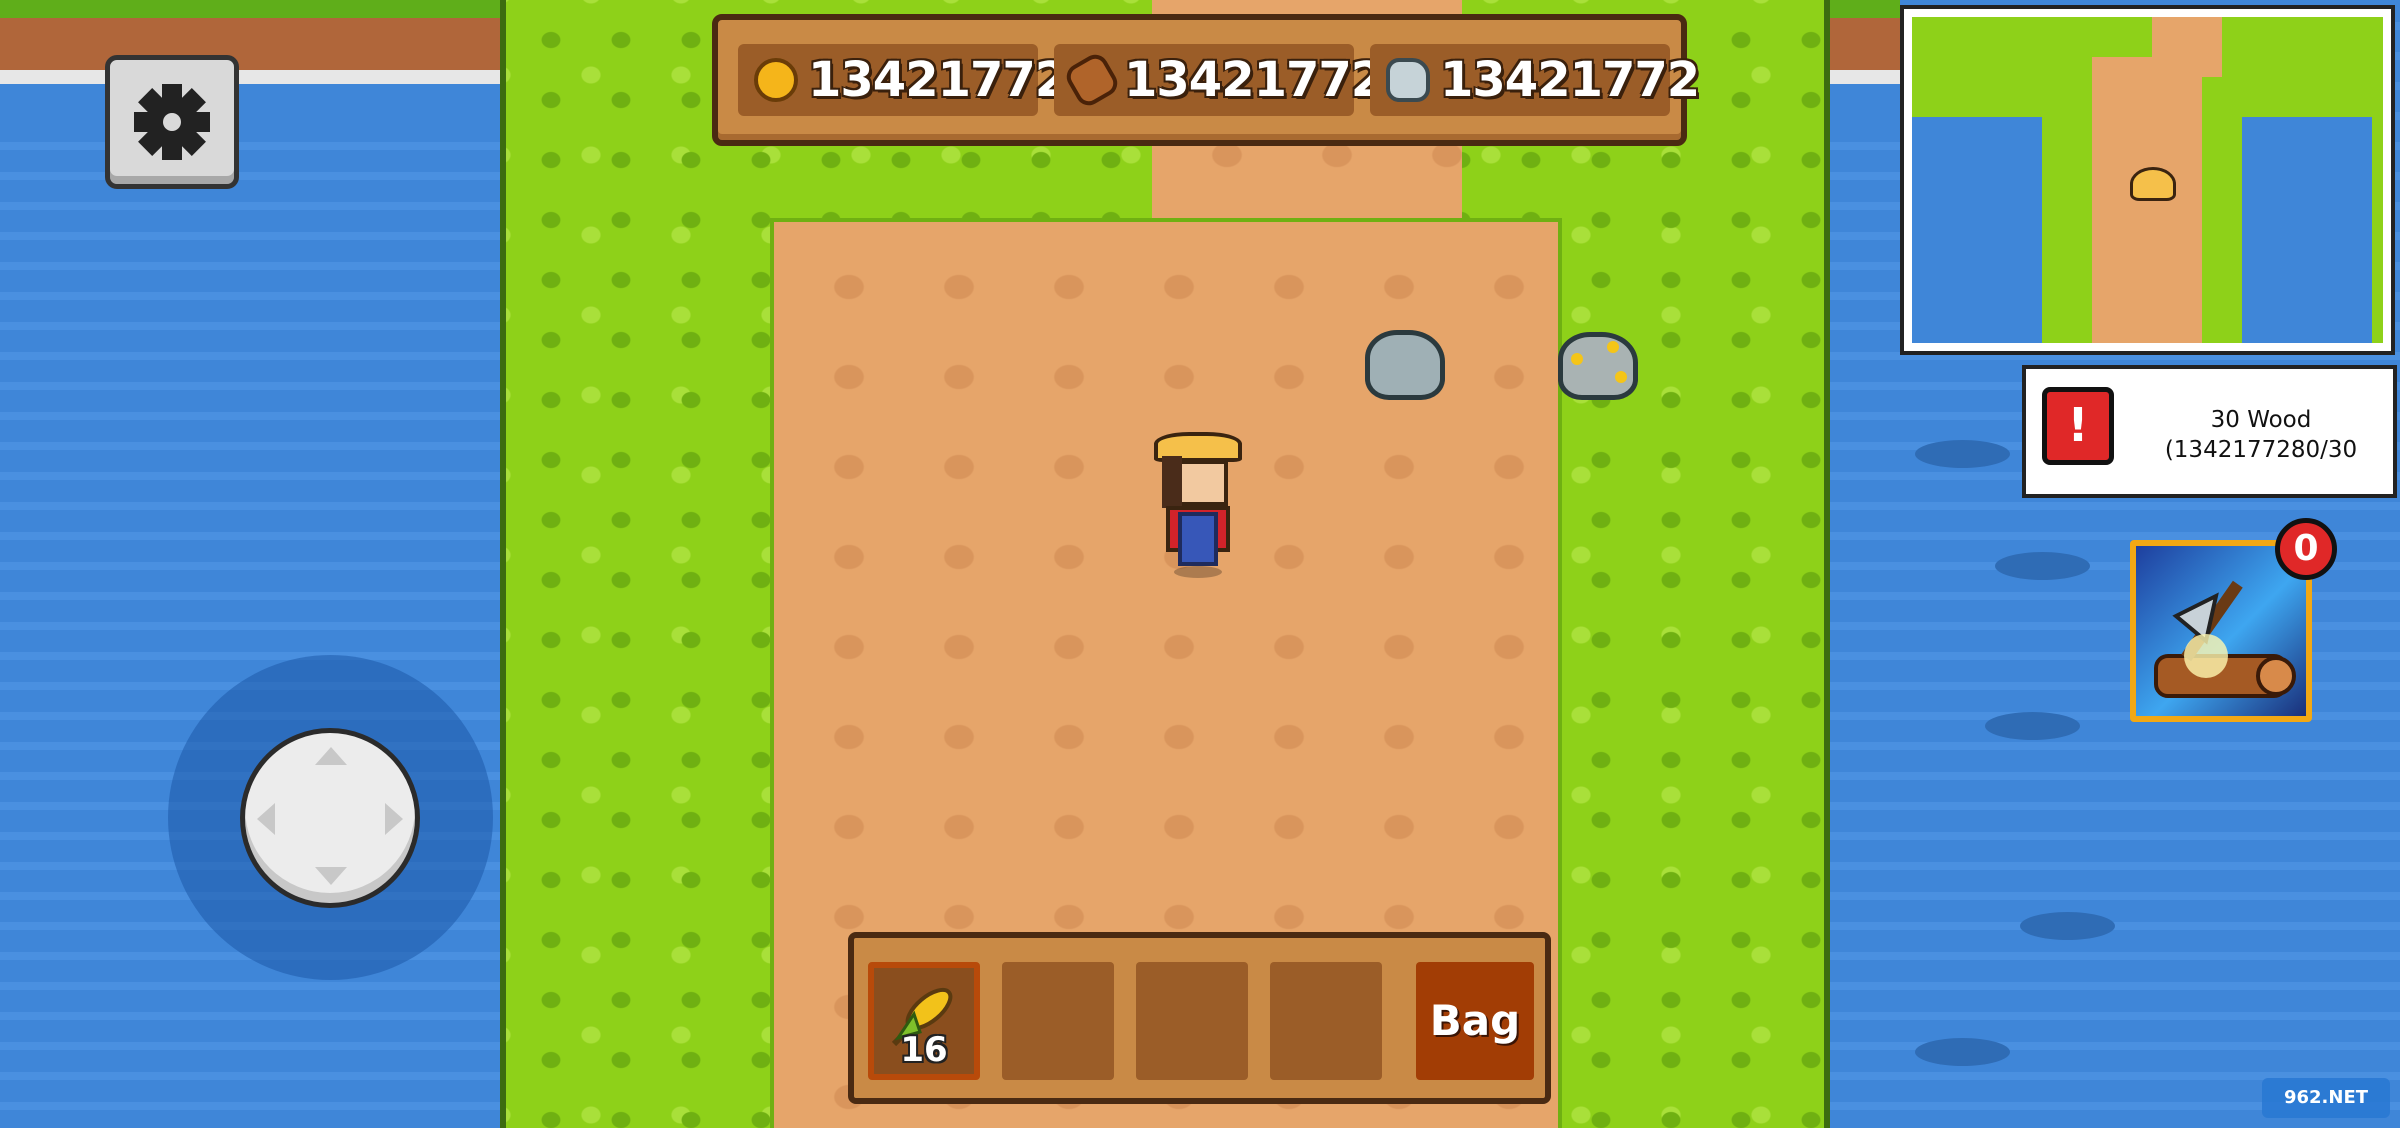 The height and width of the screenshot is (1128, 2400). I want to click on slot-item-count: 16, so click(924, 1050).